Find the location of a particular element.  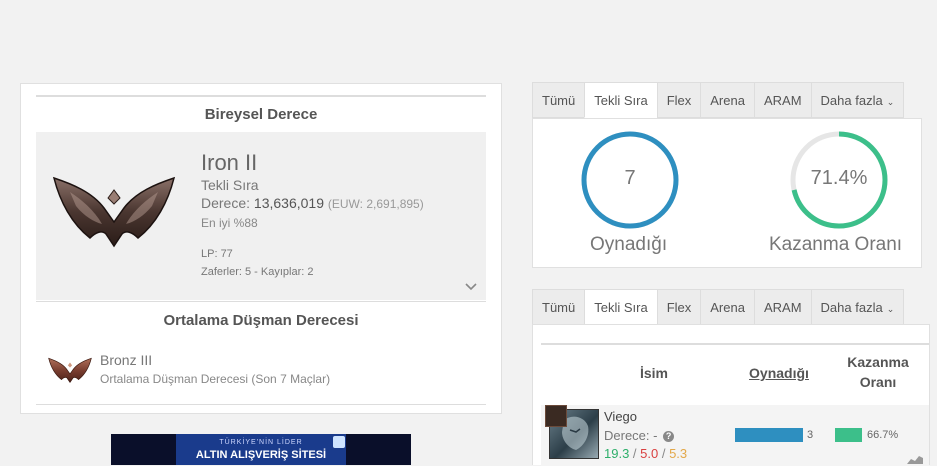

chevron-down-icon is located at coordinates (471, 287).